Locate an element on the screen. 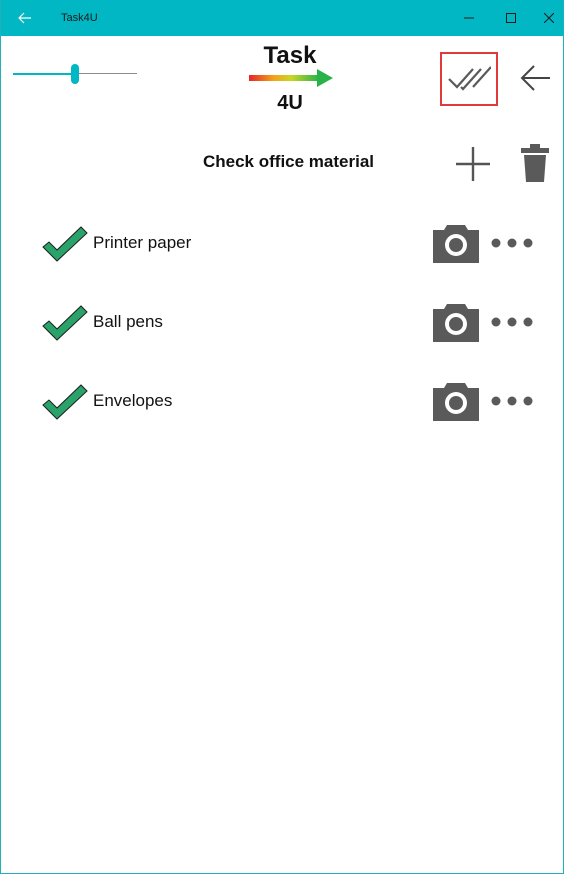  zoom-slider is located at coordinates (75, 74).